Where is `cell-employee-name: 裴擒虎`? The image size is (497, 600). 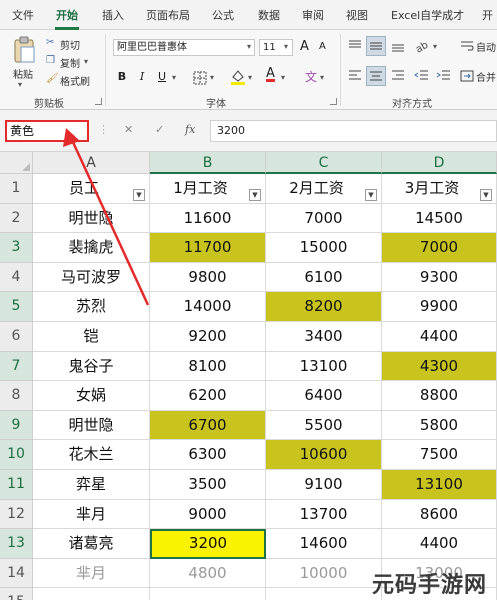
cell-employee-name: 裴擒虎 is located at coordinates (91, 248).